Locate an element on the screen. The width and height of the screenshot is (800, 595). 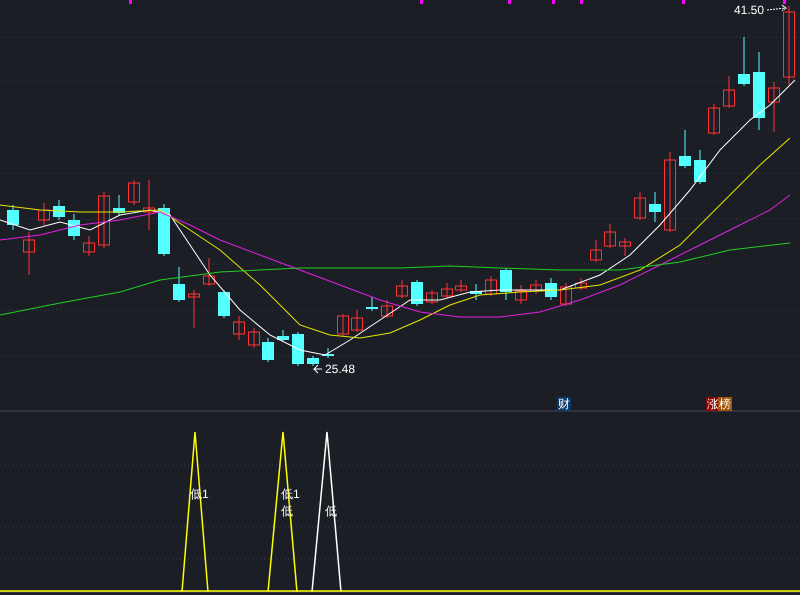
price-label: 41.50 is located at coordinates (749, 10).